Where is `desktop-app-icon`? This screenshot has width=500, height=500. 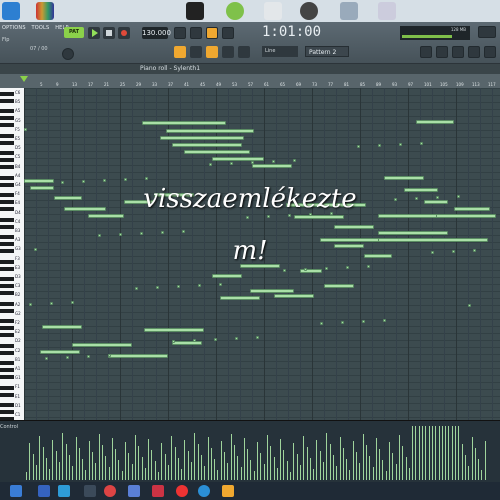
desktop-app-icon is located at coordinates (11, 11).